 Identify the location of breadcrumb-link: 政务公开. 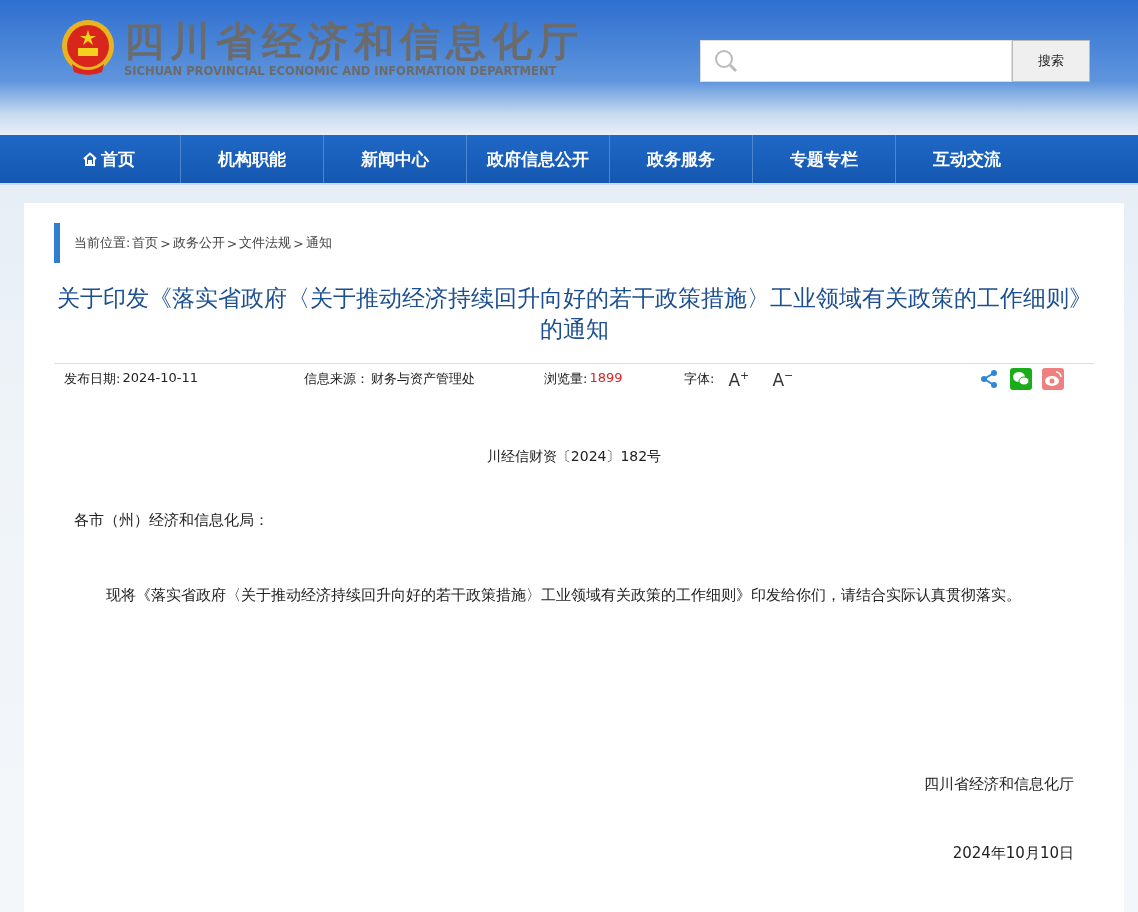
(198, 243).